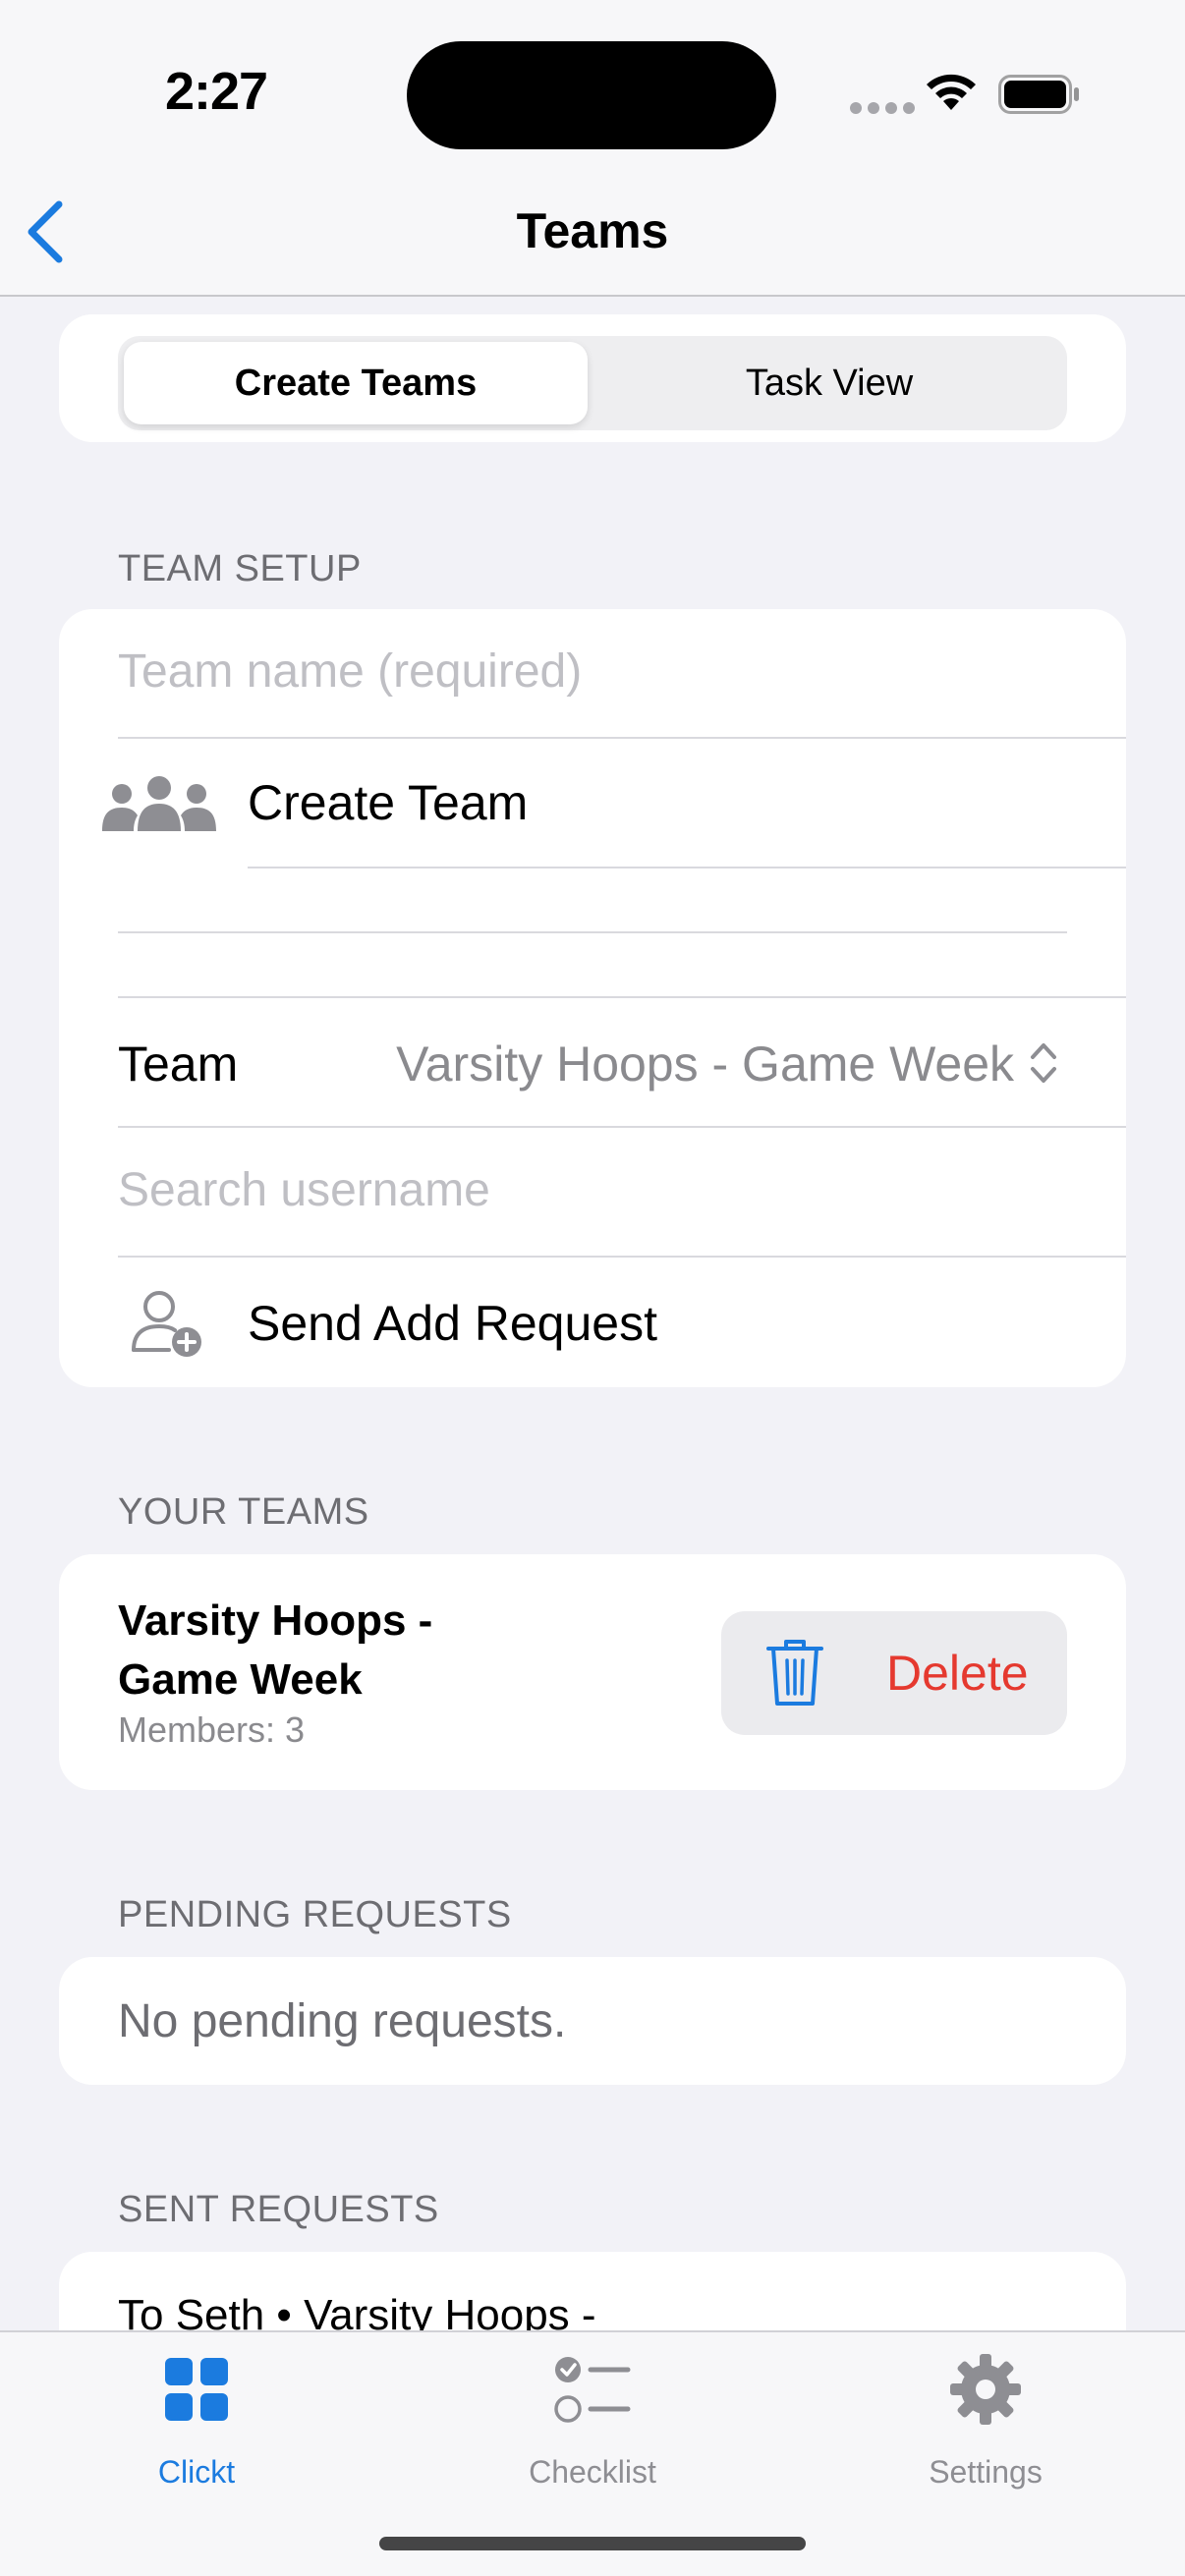 This screenshot has width=1185, height=2576. Describe the element at coordinates (216, 91) in the screenshot. I see `status-time: 2:27` at that location.